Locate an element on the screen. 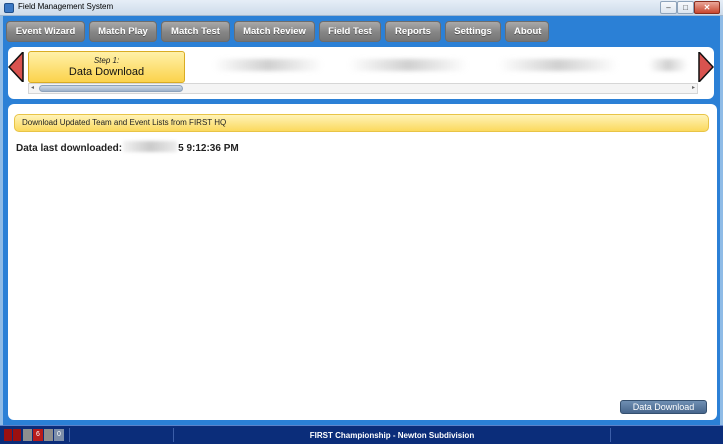 The width and height of the screenshot is (723, 444). maximize-button: □ is located at coordinates (685, 7).